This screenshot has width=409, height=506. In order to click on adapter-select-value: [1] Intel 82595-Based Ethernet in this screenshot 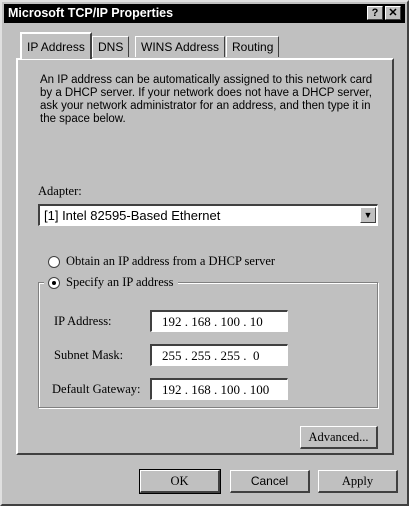, I will do `click(132, 215)`.